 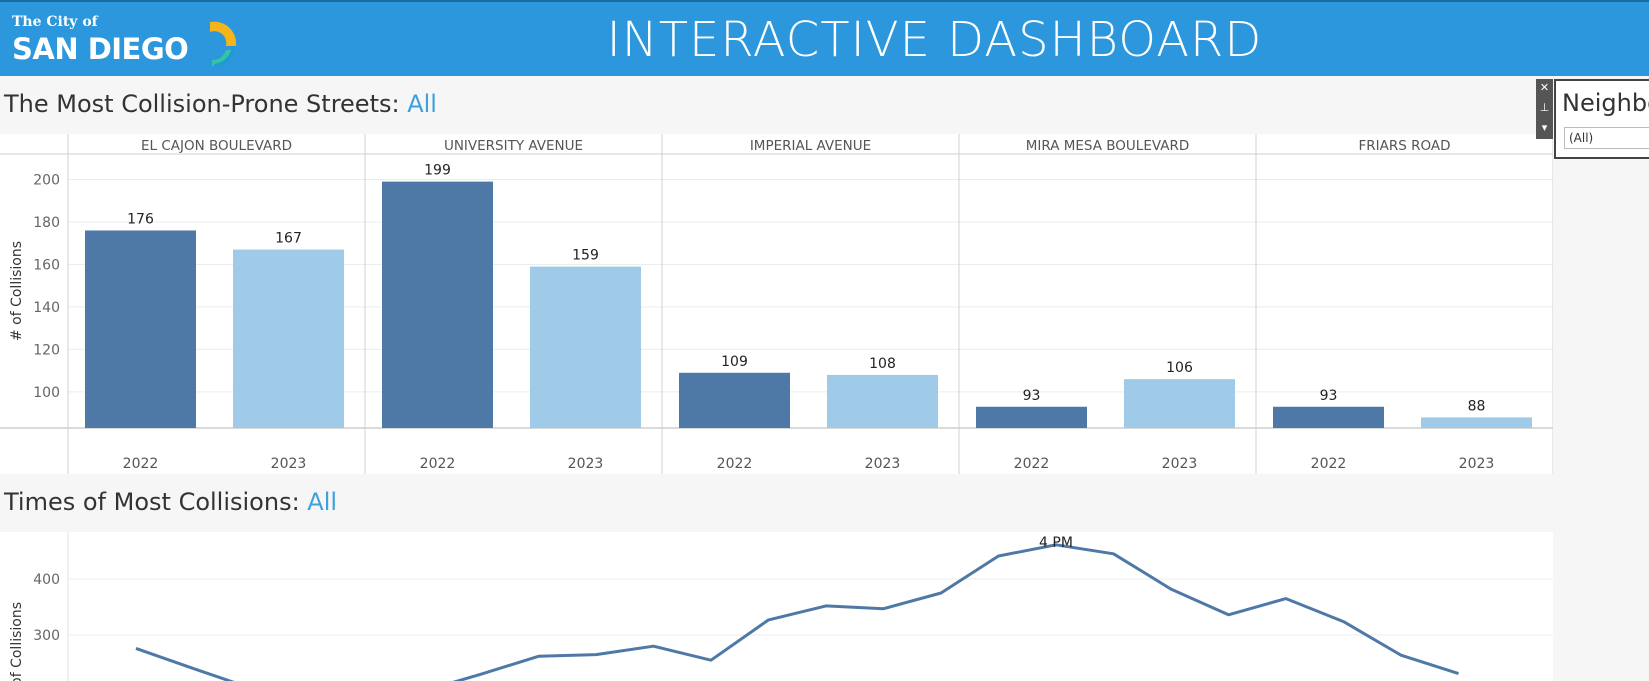 What do you see at coordinates (1544, 88) in the screenshot?
I see `close-filter-icon: ✕` at bounding box center [1544, 88].